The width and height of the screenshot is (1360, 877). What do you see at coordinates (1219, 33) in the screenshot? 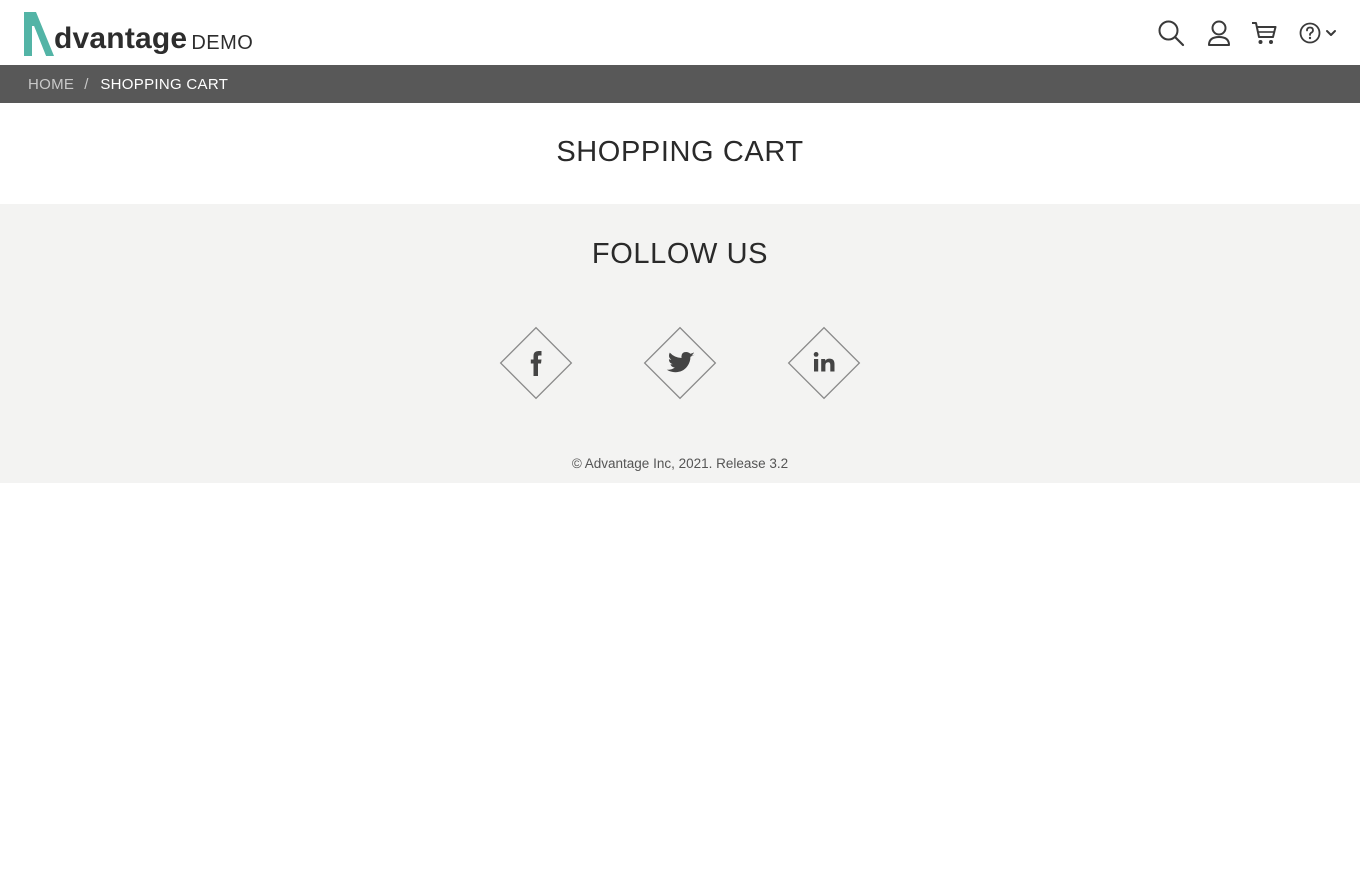
I see `user-icon` at bounding box center [1219, 33].